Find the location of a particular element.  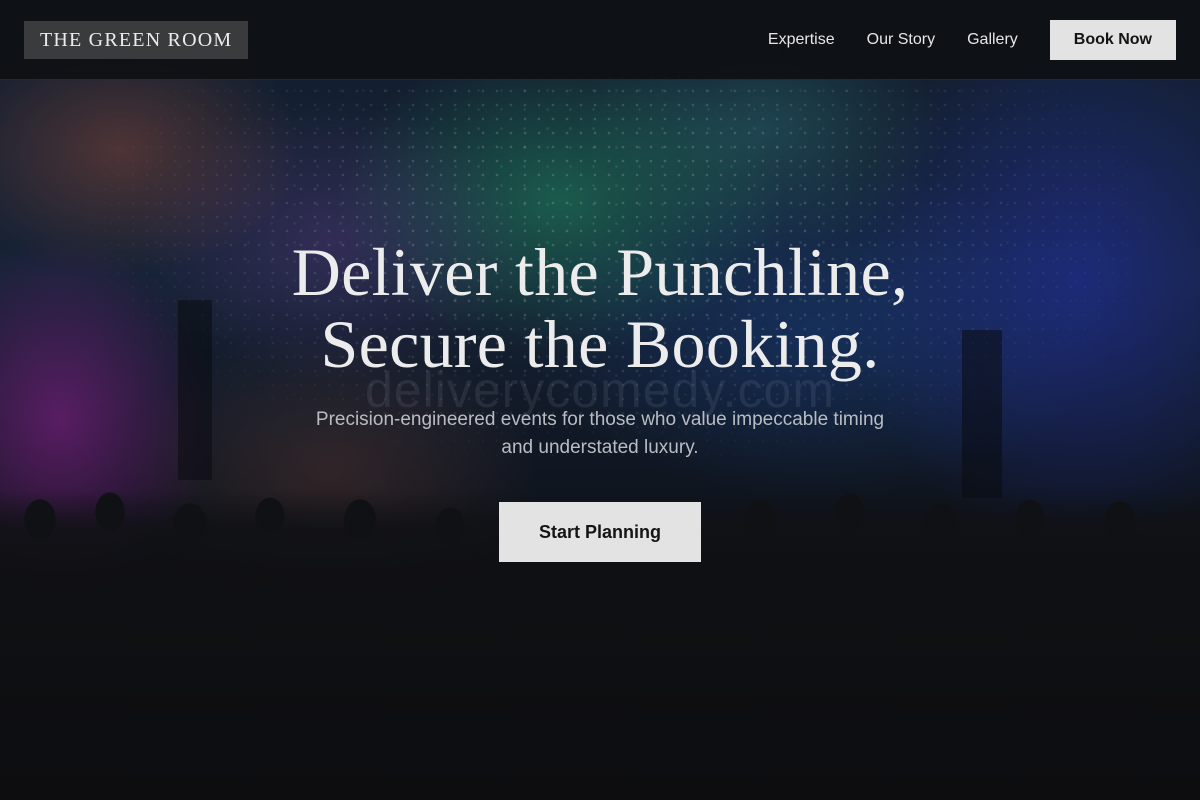

start-planning-button: Start Planning is located at coordinates (600, 532).